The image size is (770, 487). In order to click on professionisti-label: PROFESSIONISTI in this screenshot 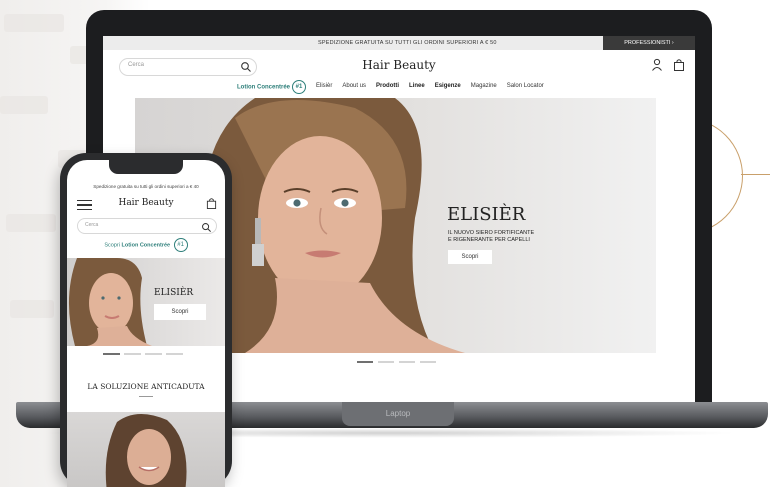, I will do `click(647, 43)`.